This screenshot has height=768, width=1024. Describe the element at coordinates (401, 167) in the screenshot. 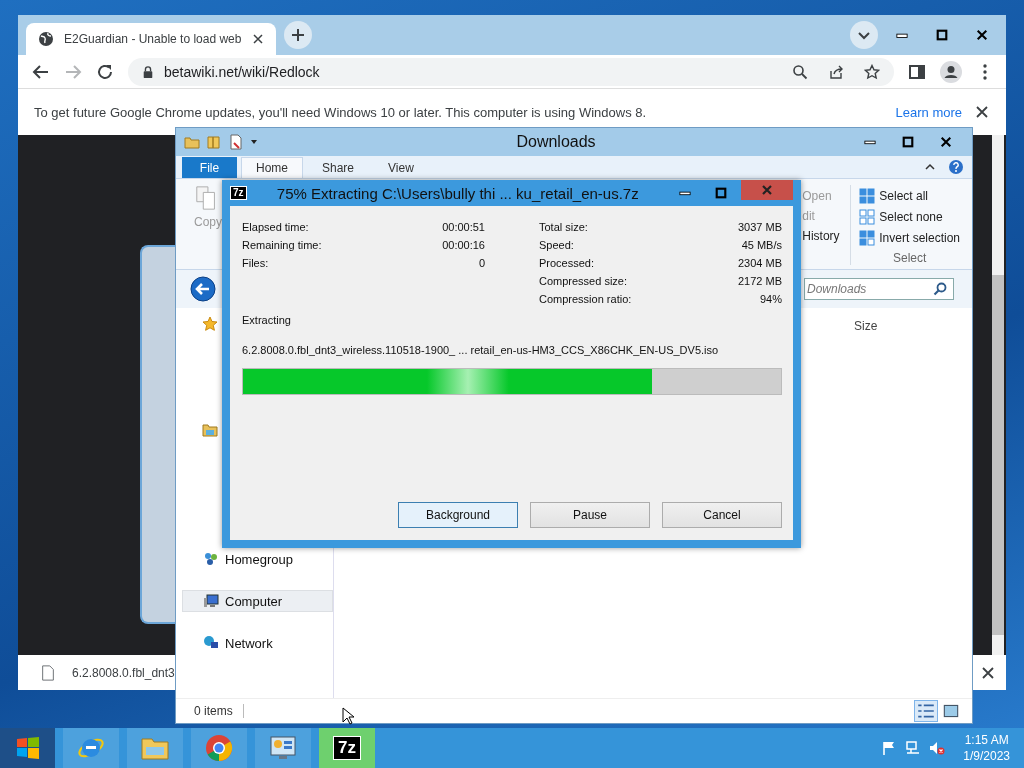

I see `ribbon-tab: View` at that location.